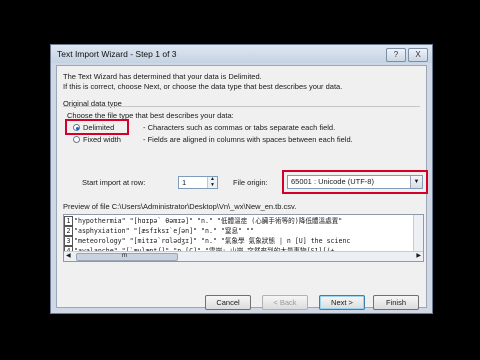 This screenshot has height=360, width=480. Describe the element at coordinates (355, 182) in the screenshot. I see `highlight-file-origin` at that location.